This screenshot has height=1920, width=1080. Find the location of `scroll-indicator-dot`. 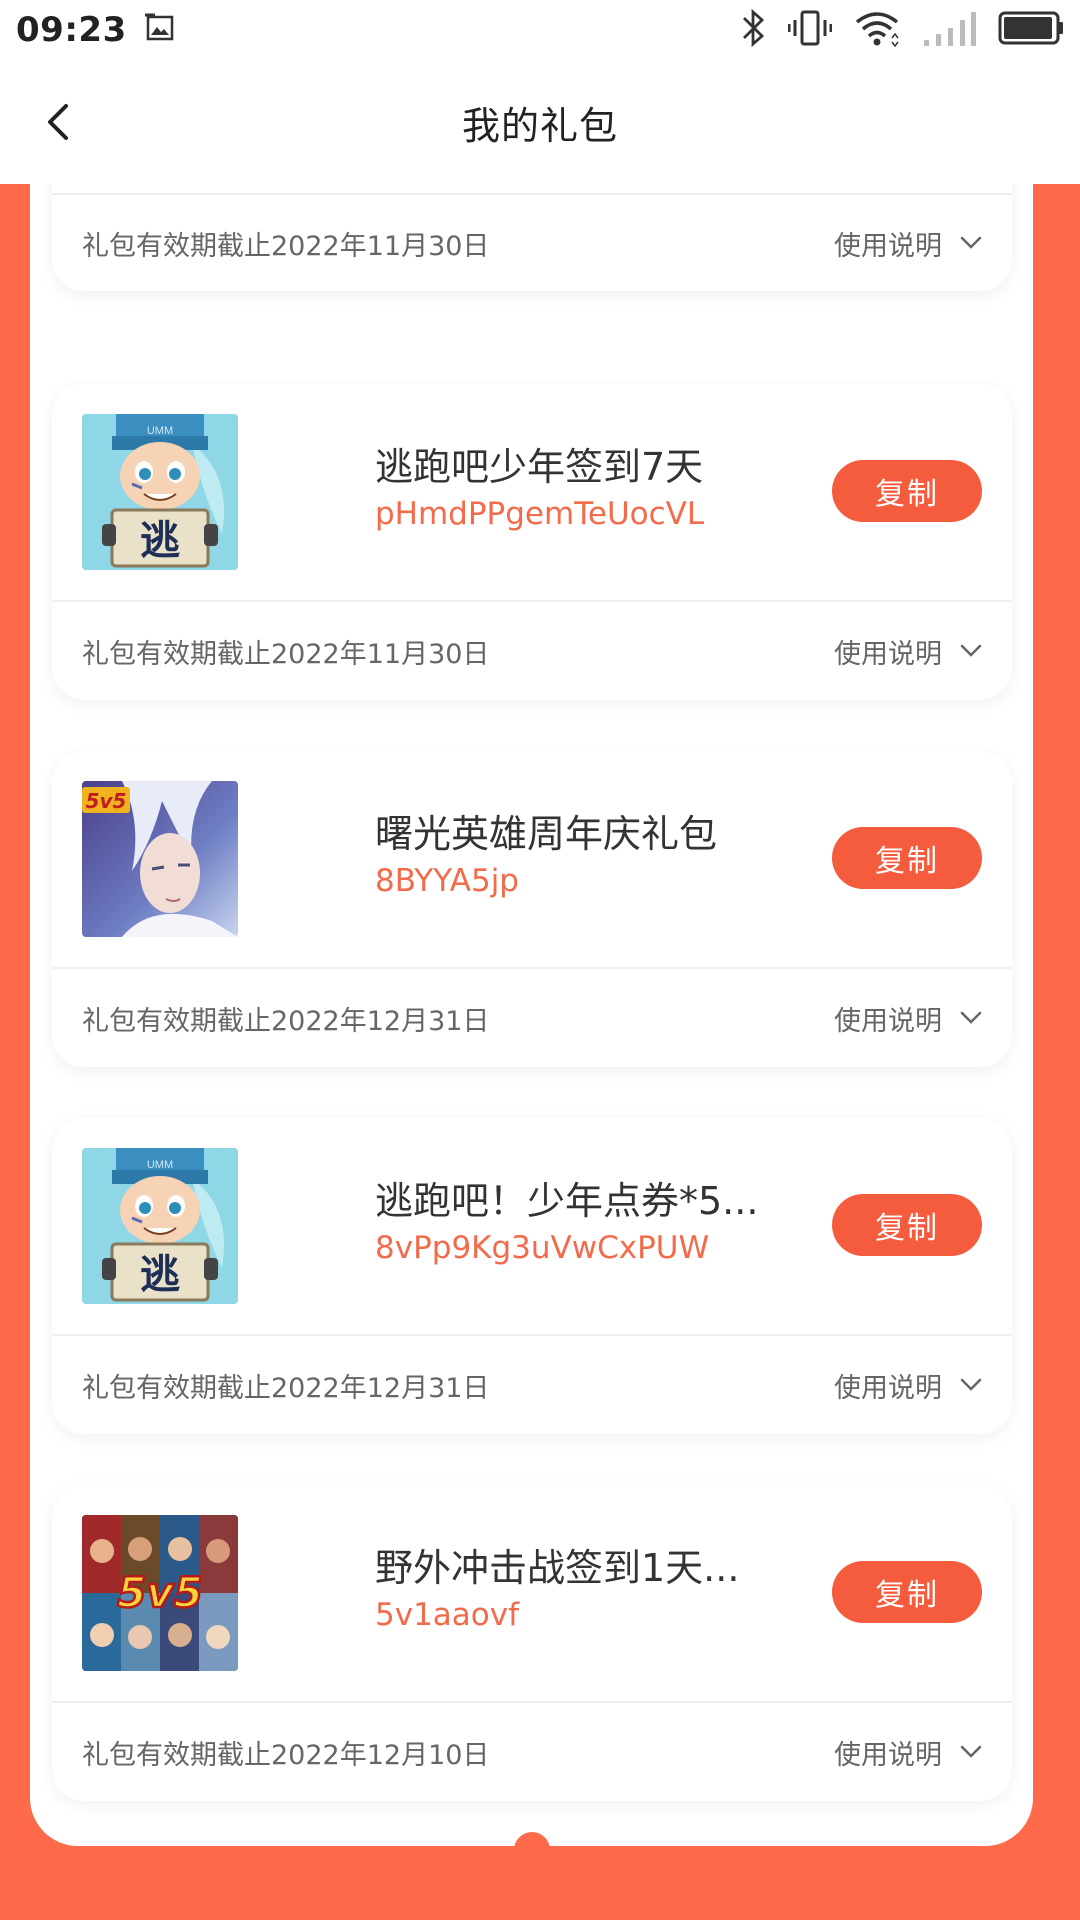

scroll-indicator-dot is located at coordinates (532, 1850).